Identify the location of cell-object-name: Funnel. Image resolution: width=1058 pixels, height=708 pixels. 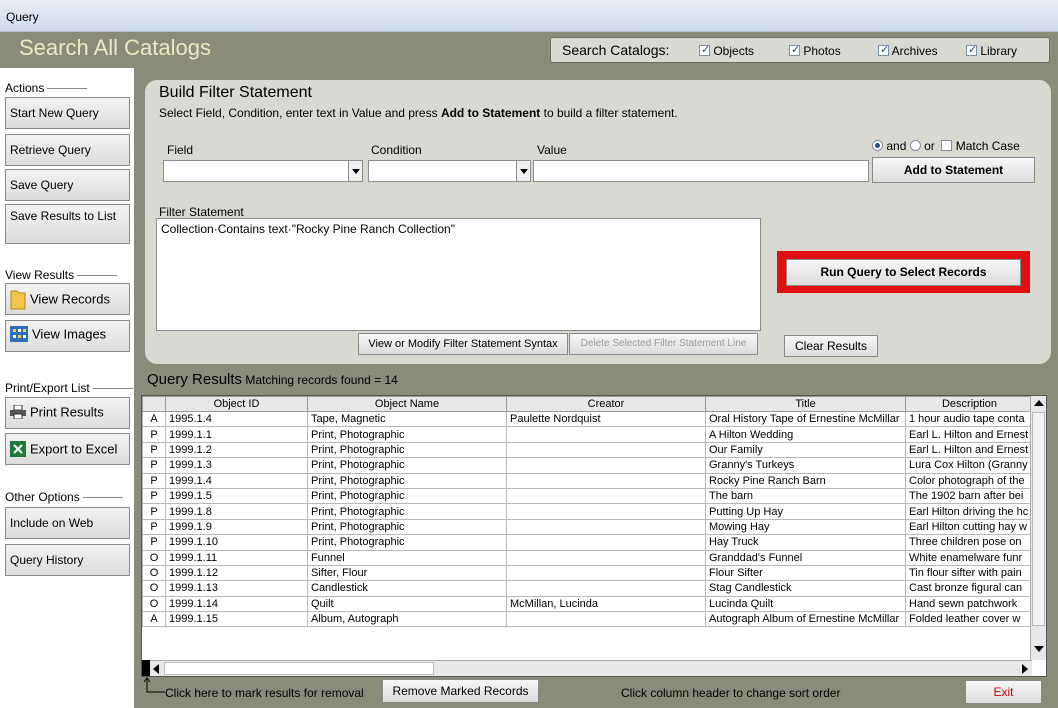
(407, 557).